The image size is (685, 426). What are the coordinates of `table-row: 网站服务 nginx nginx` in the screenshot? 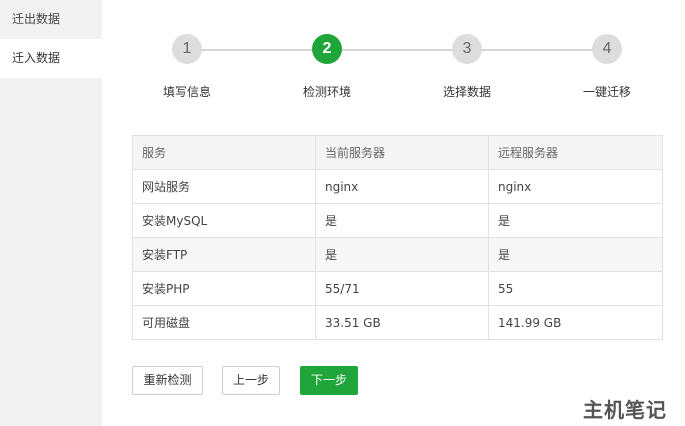 It's located at (397, 186).